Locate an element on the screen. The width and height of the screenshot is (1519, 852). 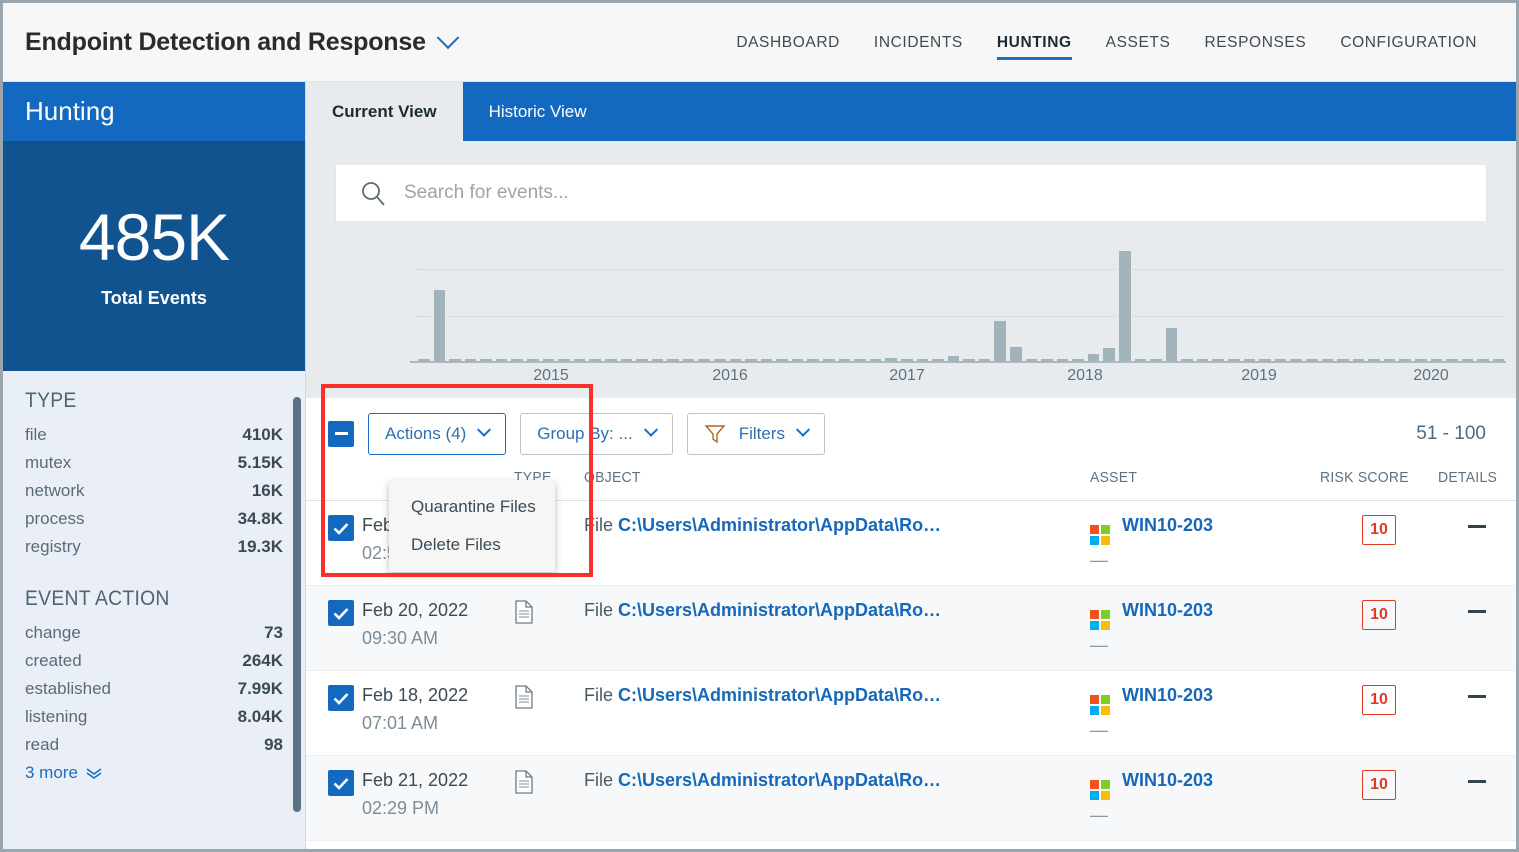
menu-item-quarantine-files: Quarantine Files is located at coordinates (472, 507).